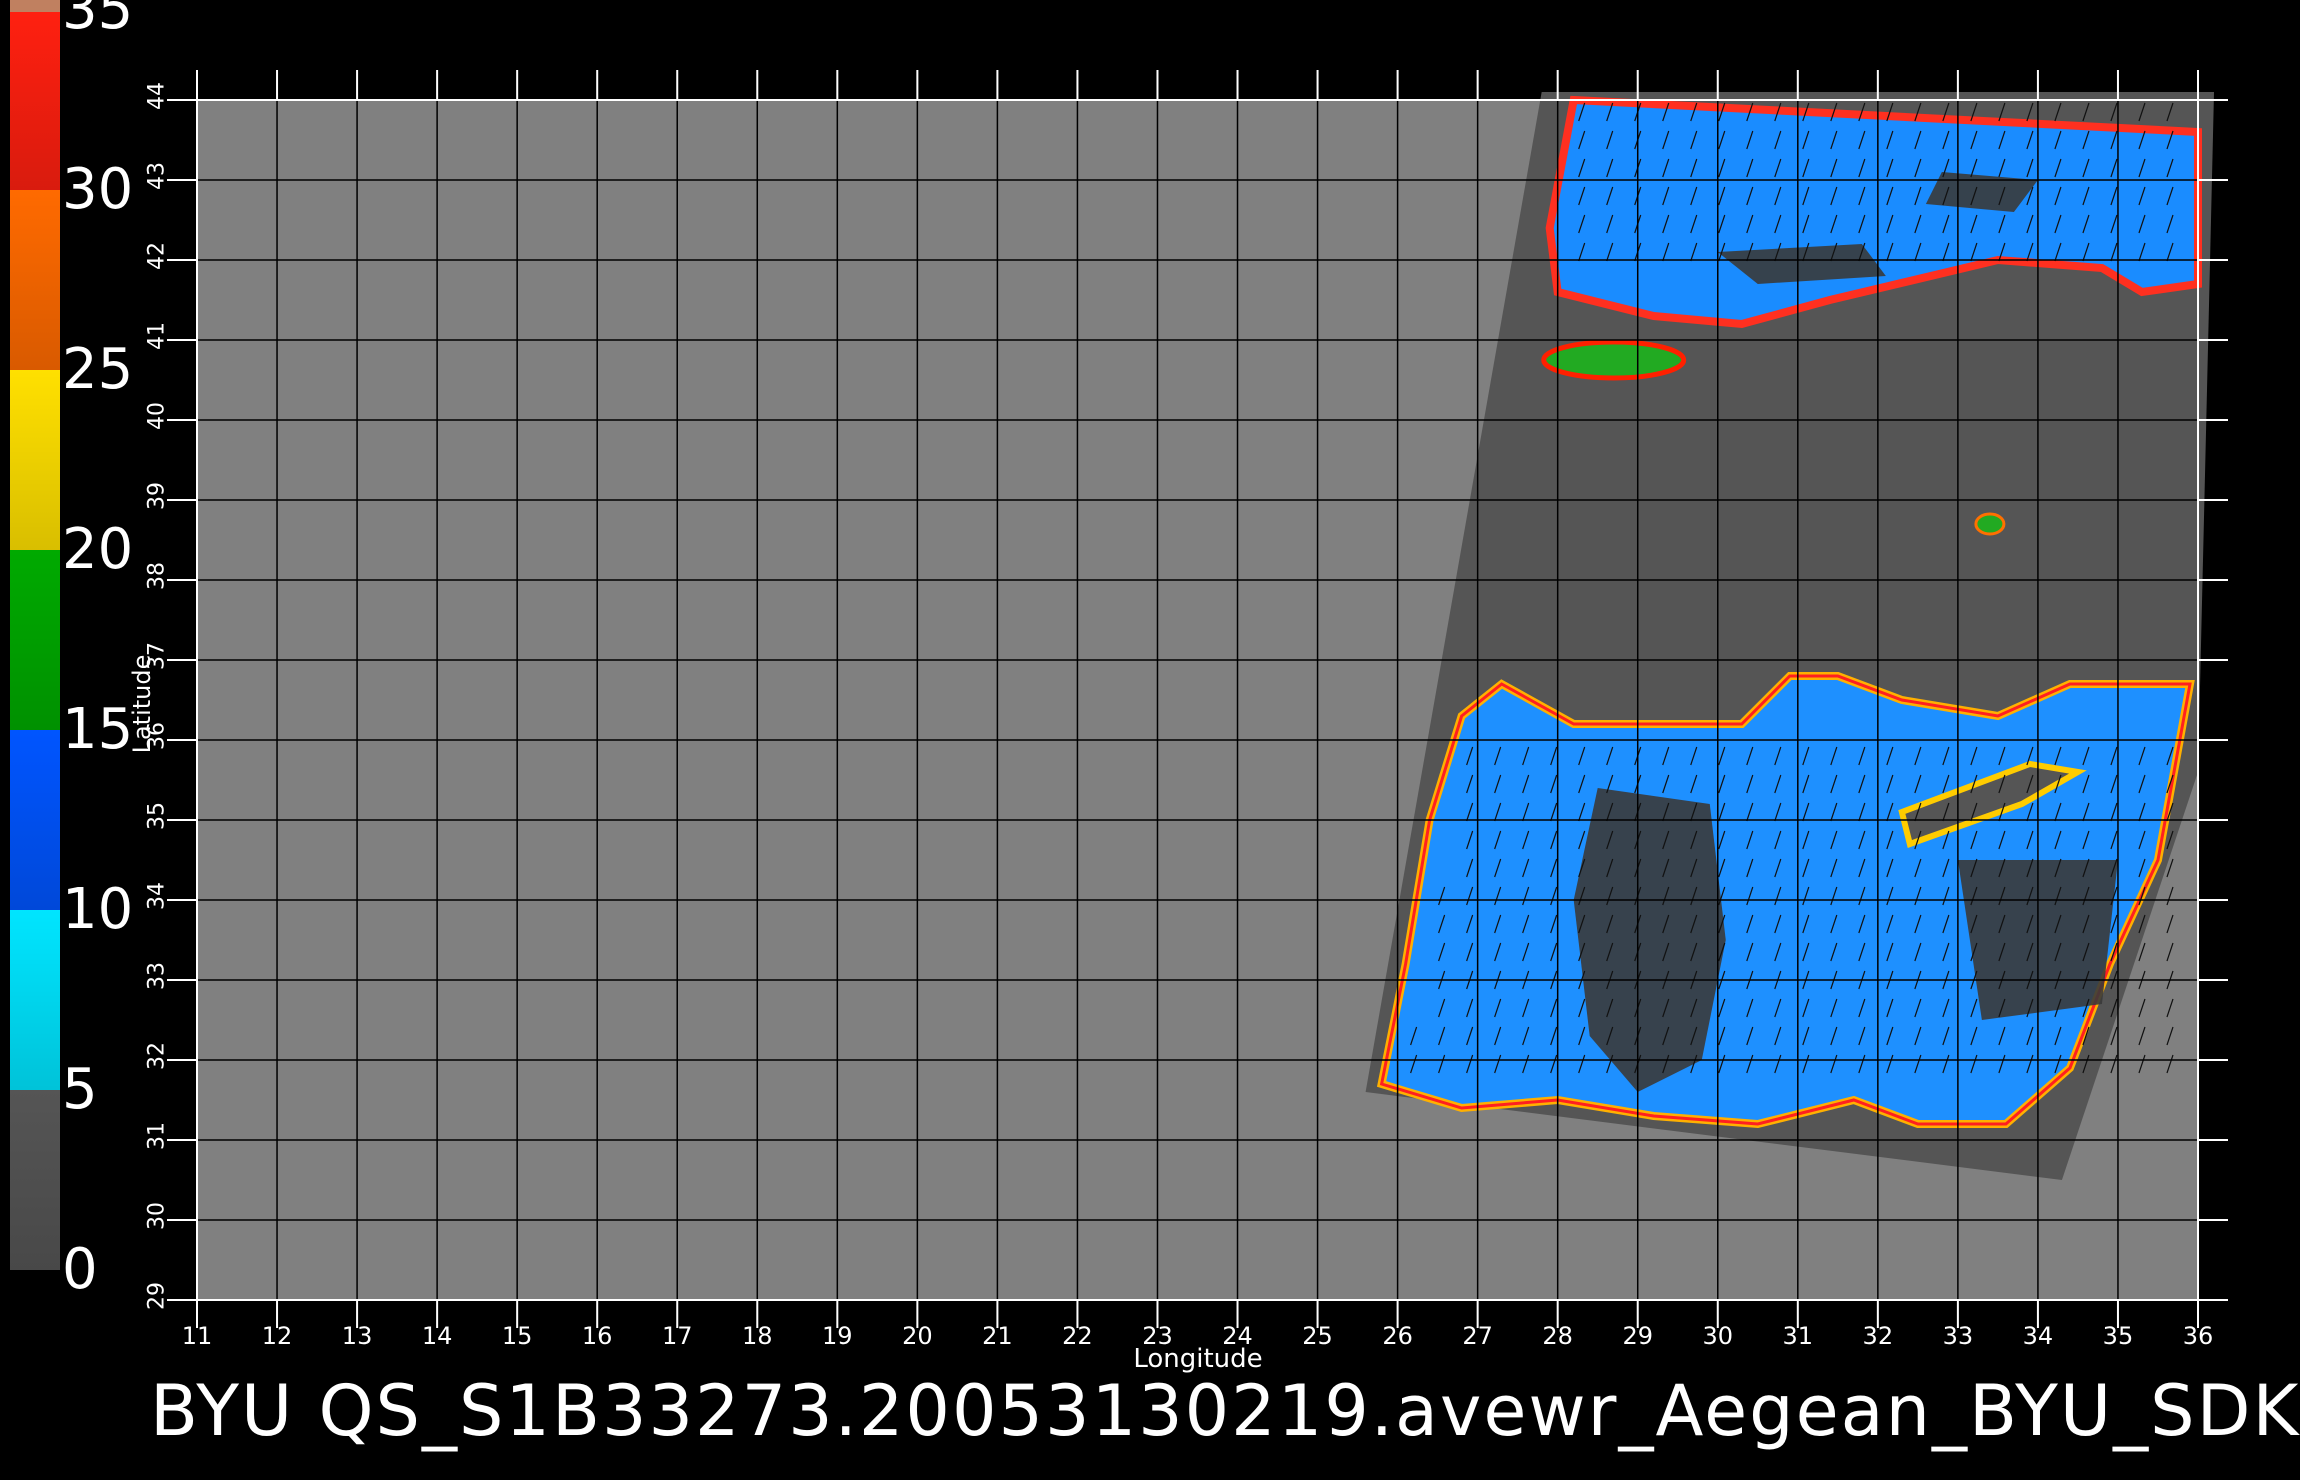 Image resolution: width=2300 pixels, height=1480 pixels. Describe the element at coordinates (157, 576) in the screenshot. I see `latitude-tick-label: 38` at that location.